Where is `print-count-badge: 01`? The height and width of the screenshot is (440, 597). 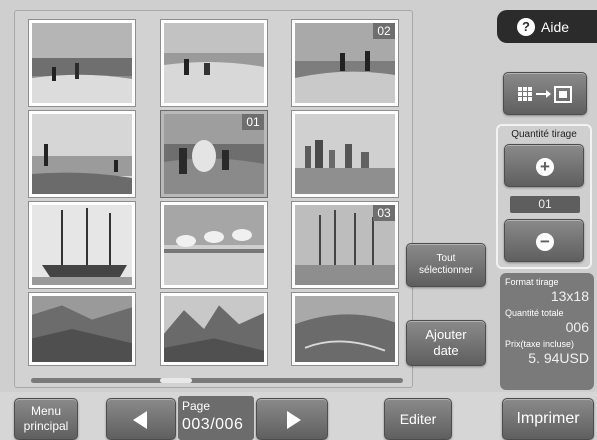
print-count-badge: 01 is located at coordinates (253, 122).